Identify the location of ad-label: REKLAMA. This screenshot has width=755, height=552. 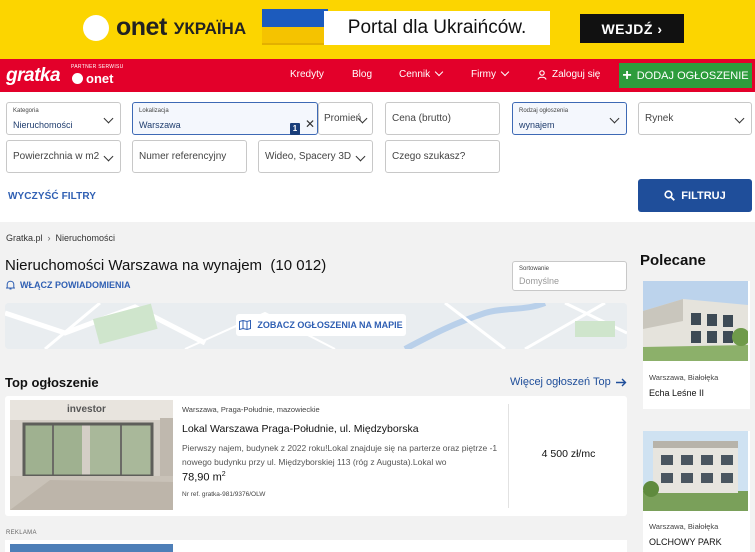
(21, 533).